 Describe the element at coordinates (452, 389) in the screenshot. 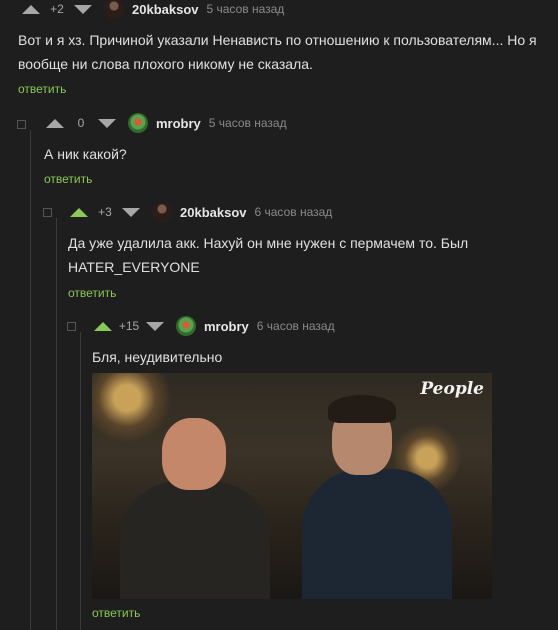

I see `people-logo: People` at that location.